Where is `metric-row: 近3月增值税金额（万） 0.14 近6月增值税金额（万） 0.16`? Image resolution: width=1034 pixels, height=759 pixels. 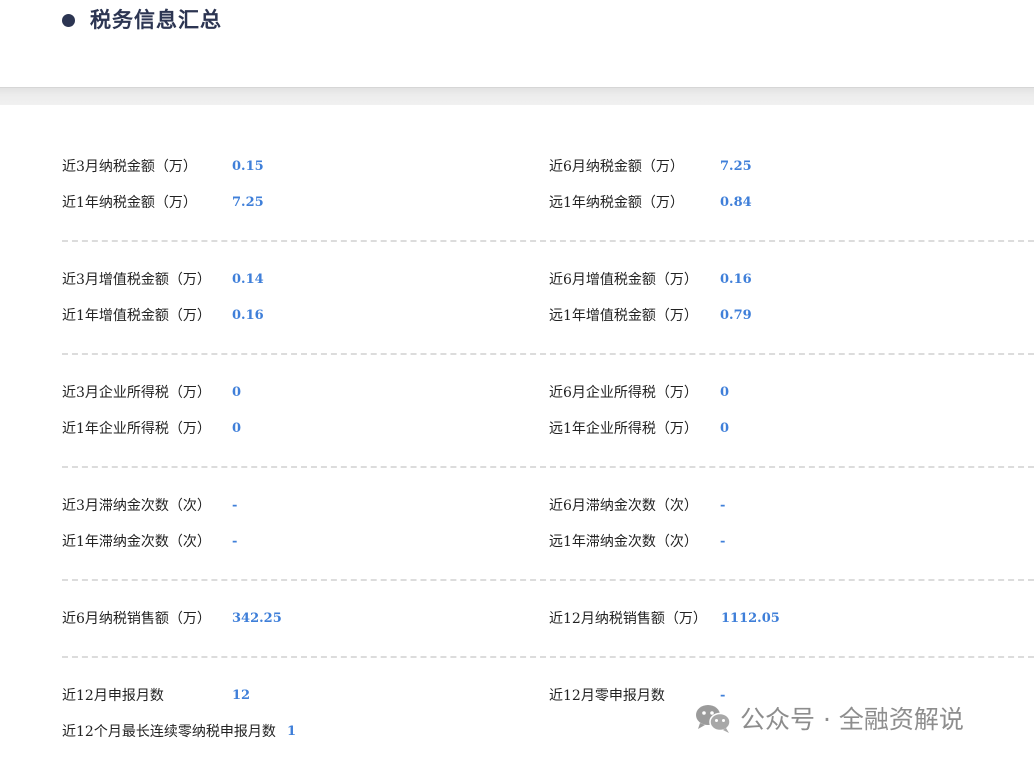
metric-row: 近3月增值税金额（万） 0.14 近6月增值税金额（万） 0.16 is located at coordinates (517, 280).